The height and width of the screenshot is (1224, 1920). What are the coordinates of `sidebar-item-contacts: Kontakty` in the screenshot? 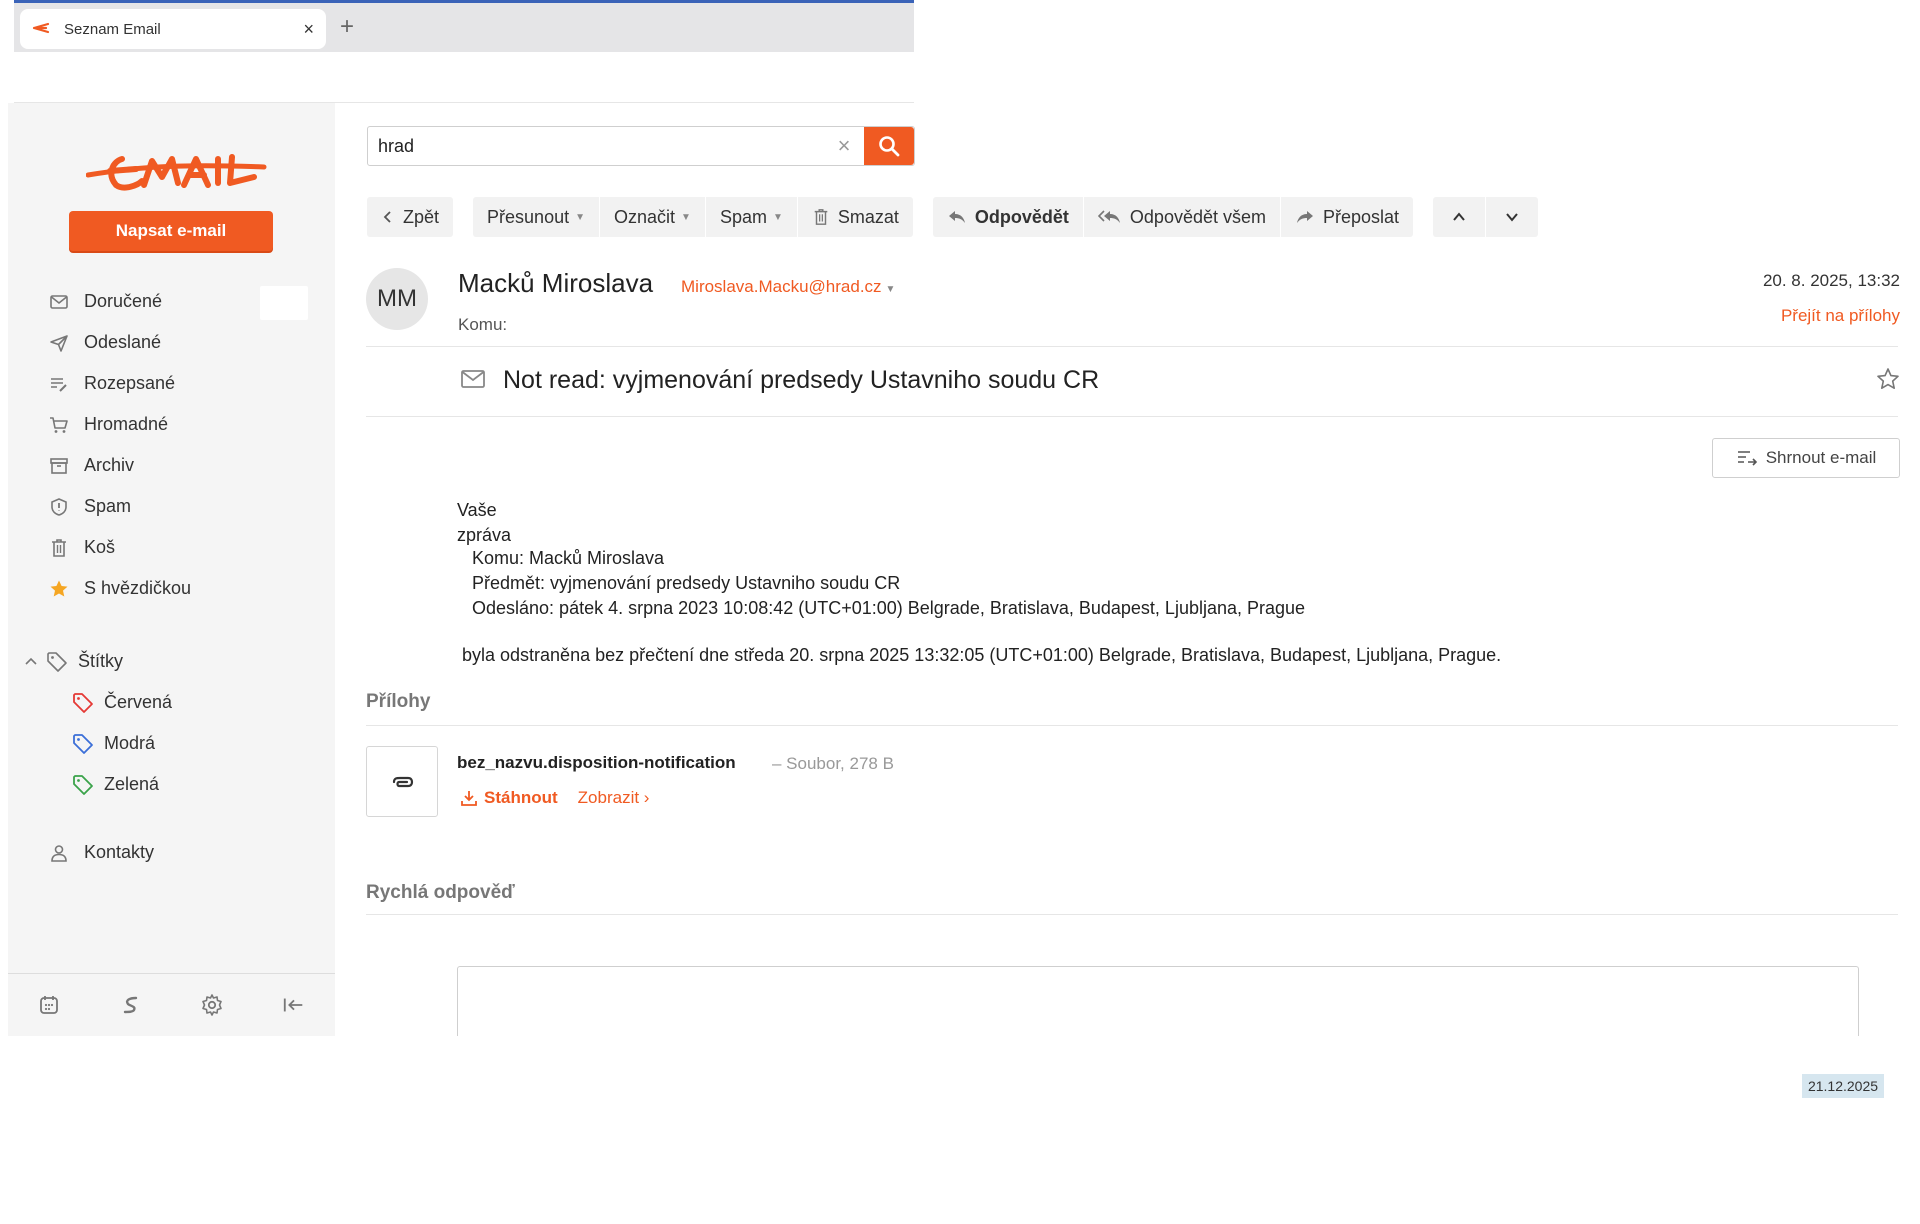 It's located at (101, 852).